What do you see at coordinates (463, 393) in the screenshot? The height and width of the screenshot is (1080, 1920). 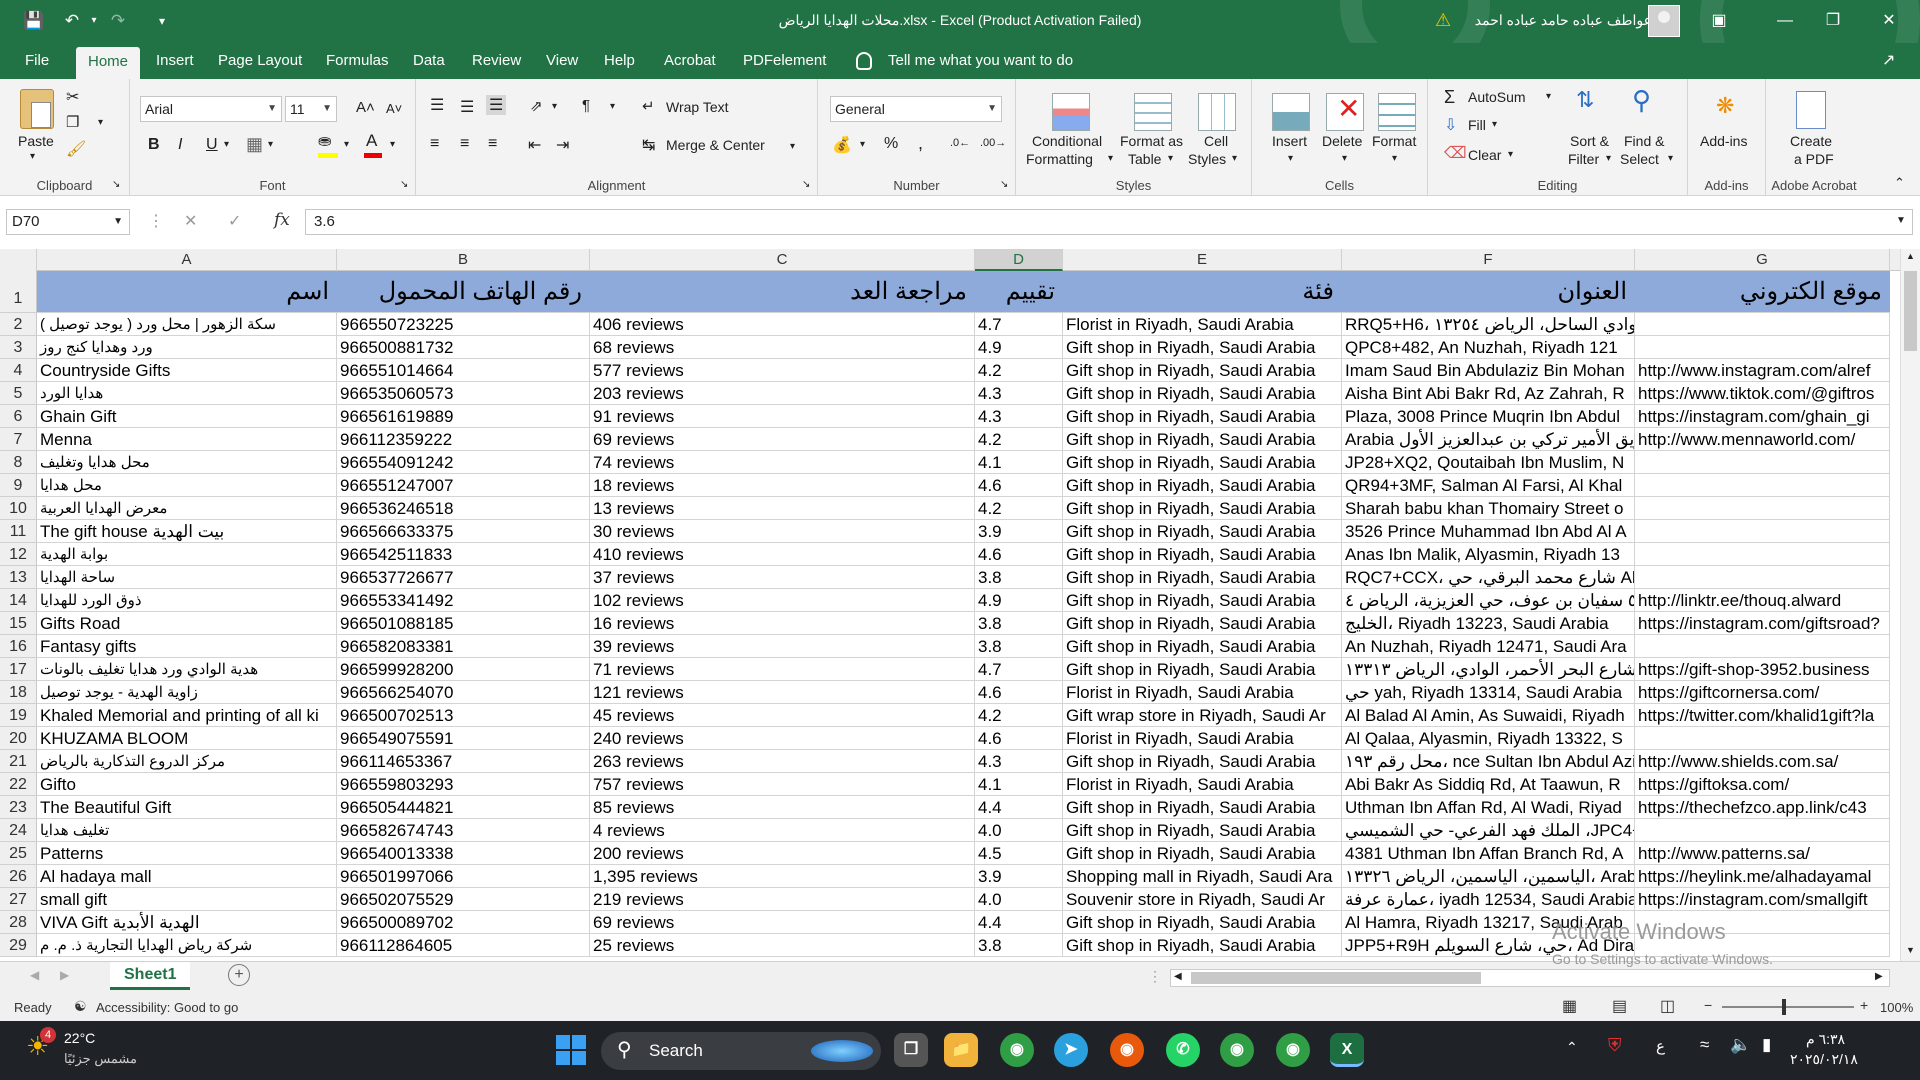 I see `cell-phone: 966535060573` at bounding box center [463, 393].